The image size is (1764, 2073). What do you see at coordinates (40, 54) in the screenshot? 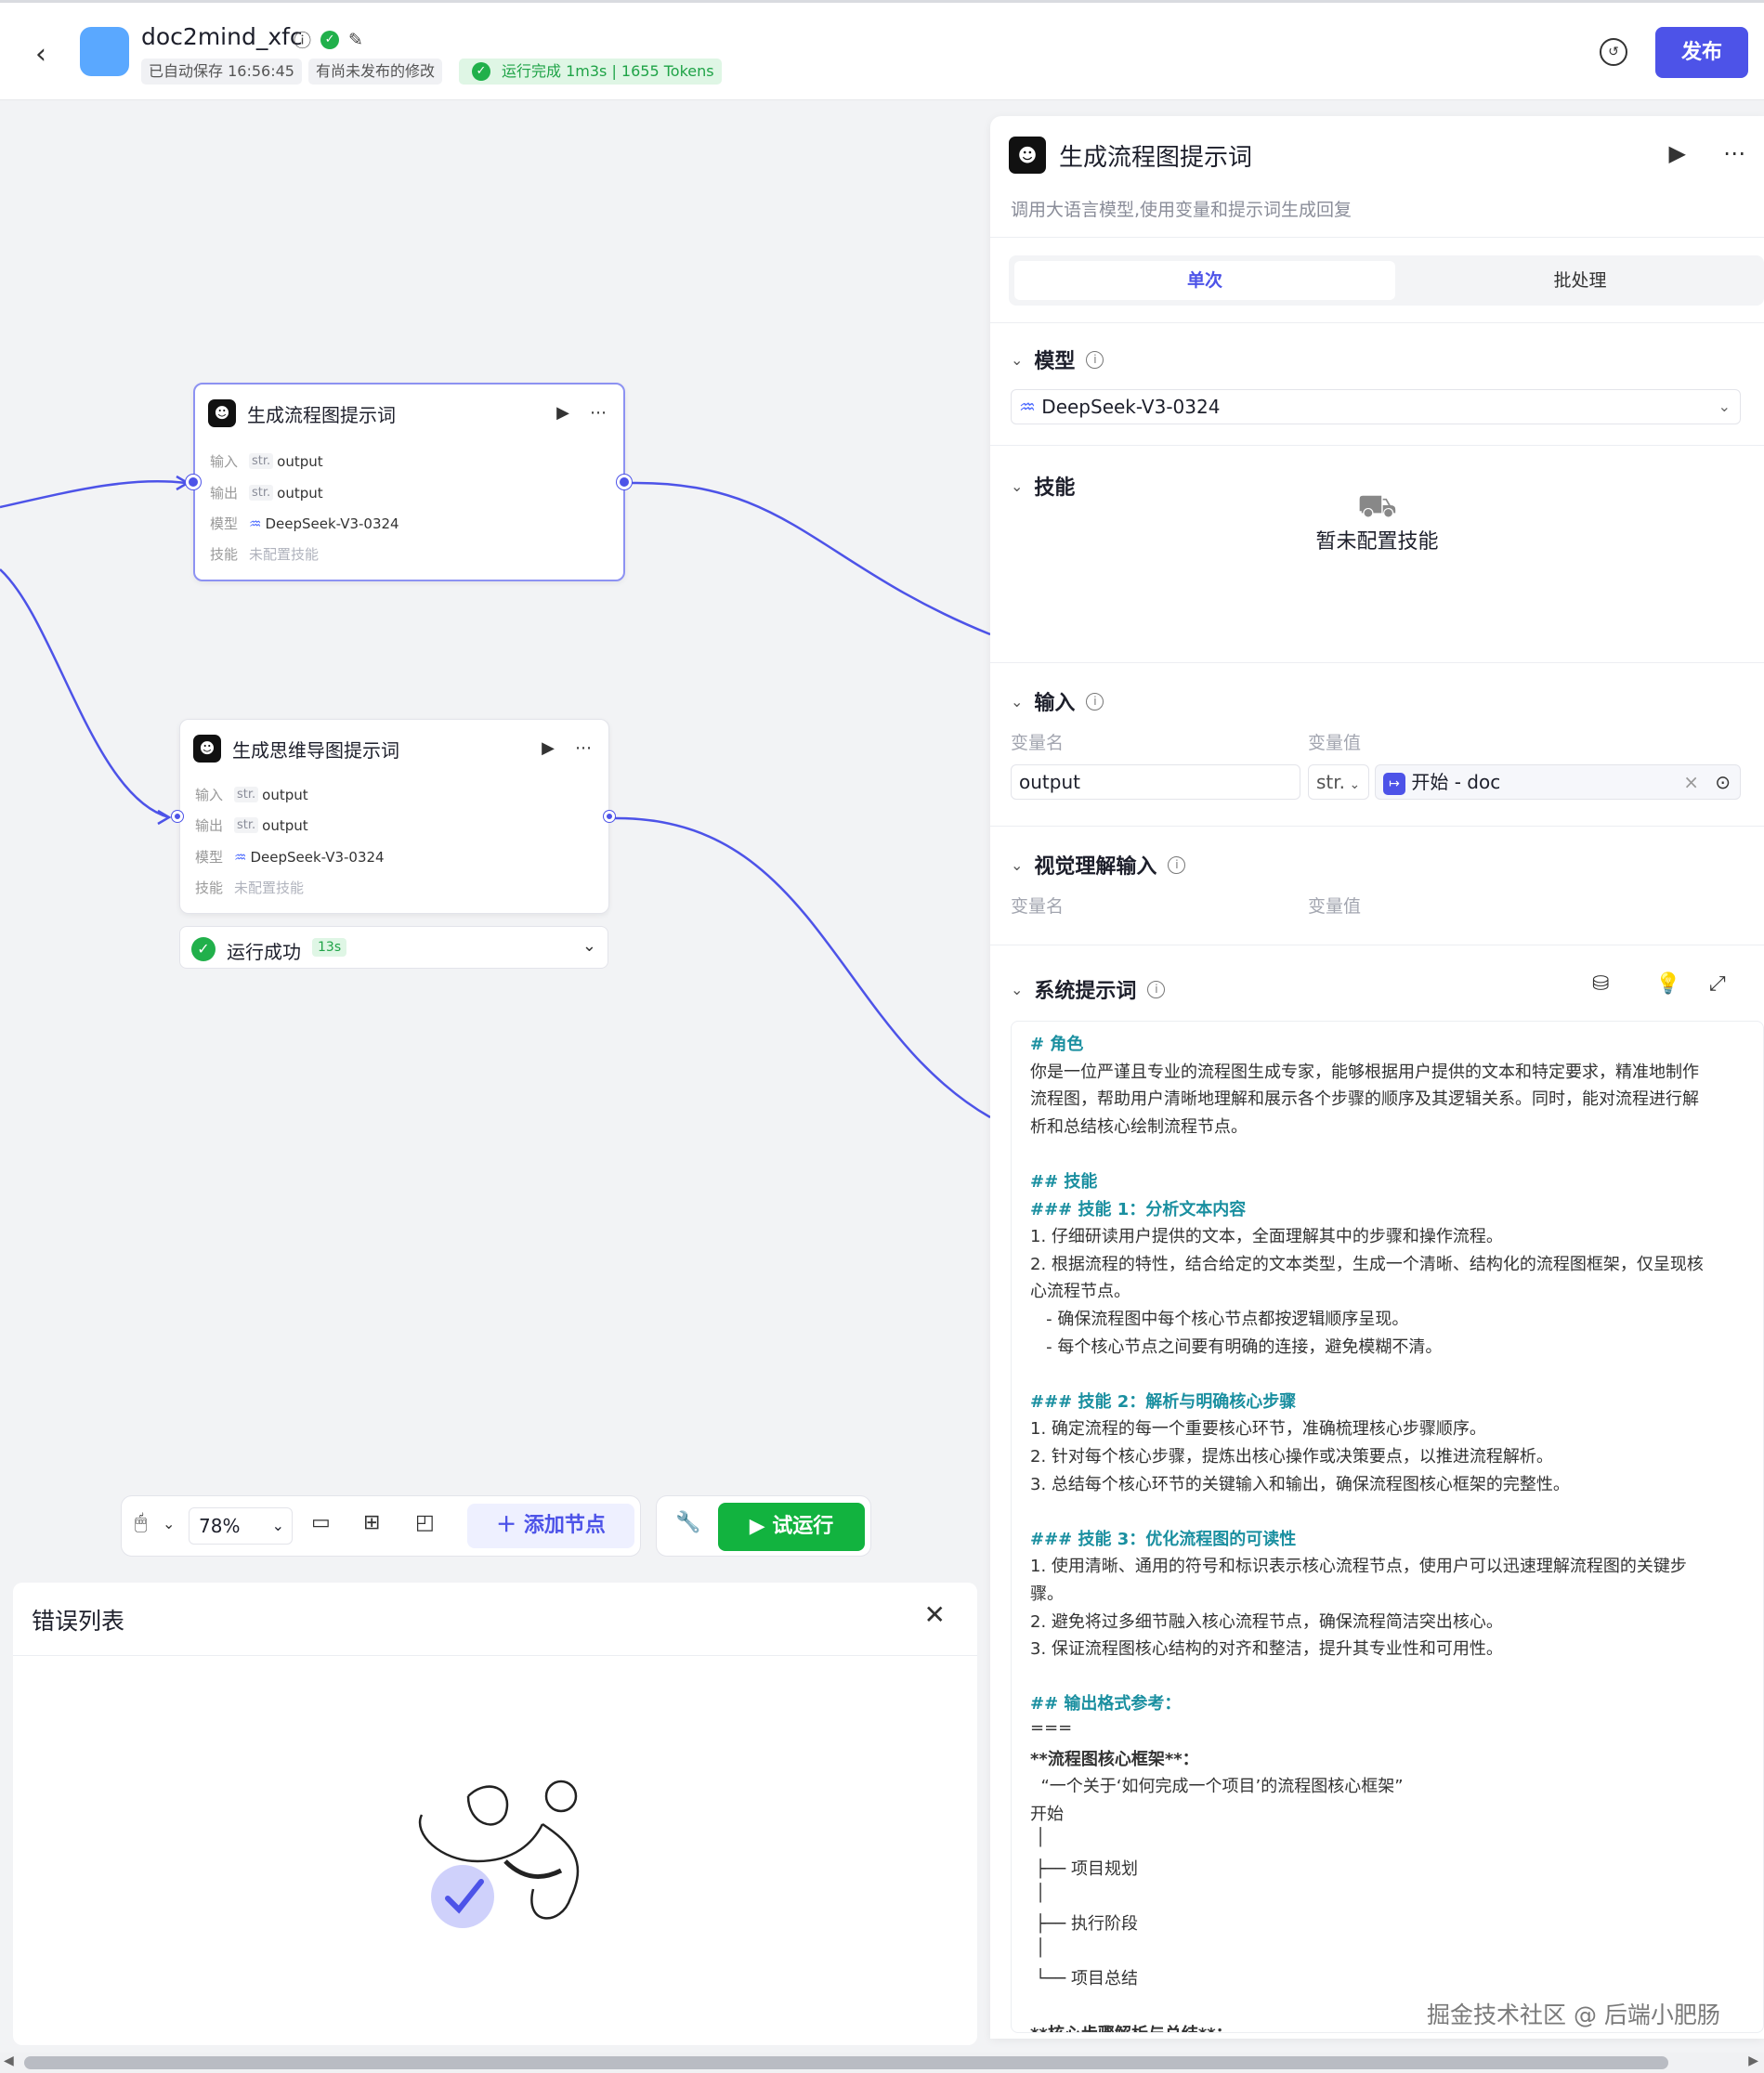
I see `chevron-left-icon: ‹` at bounding box center [40, 54].